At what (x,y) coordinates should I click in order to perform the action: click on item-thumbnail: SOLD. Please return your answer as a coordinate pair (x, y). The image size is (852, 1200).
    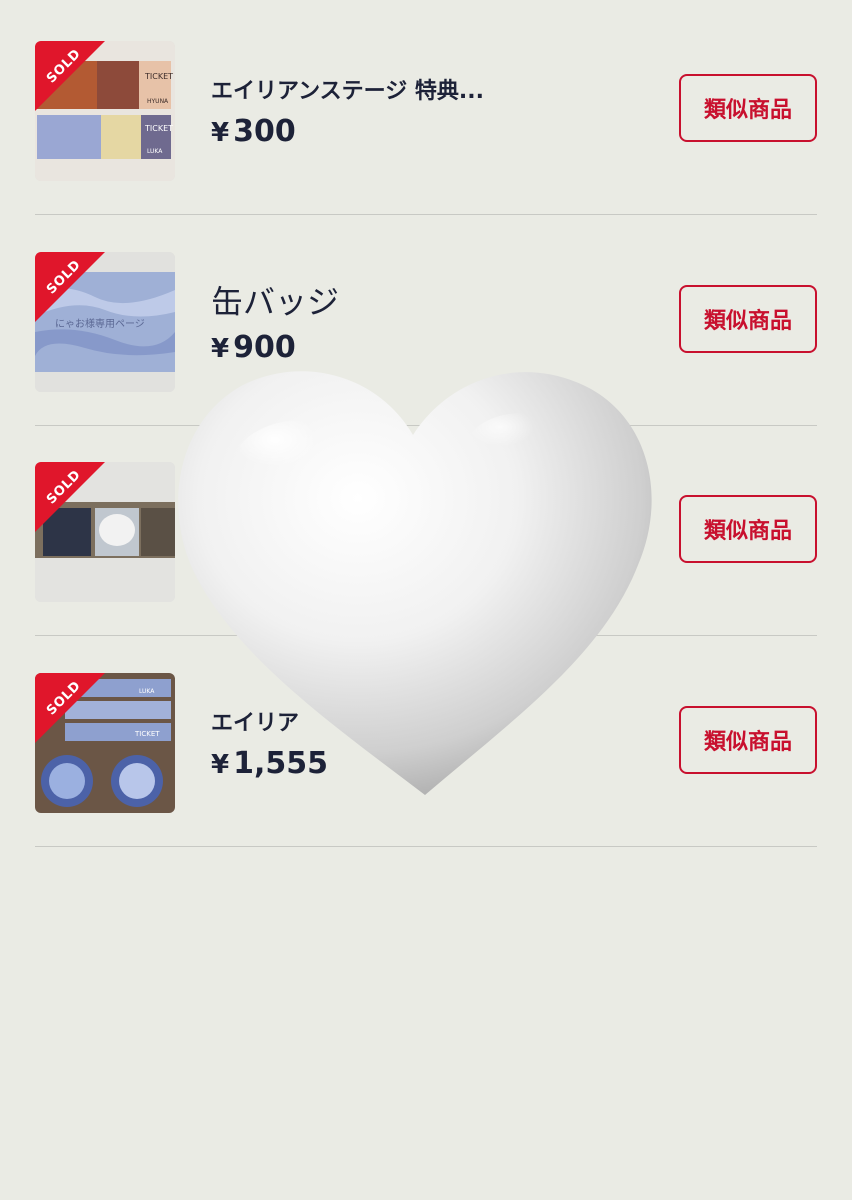
    Looking at the image, I should click on (105, 532).